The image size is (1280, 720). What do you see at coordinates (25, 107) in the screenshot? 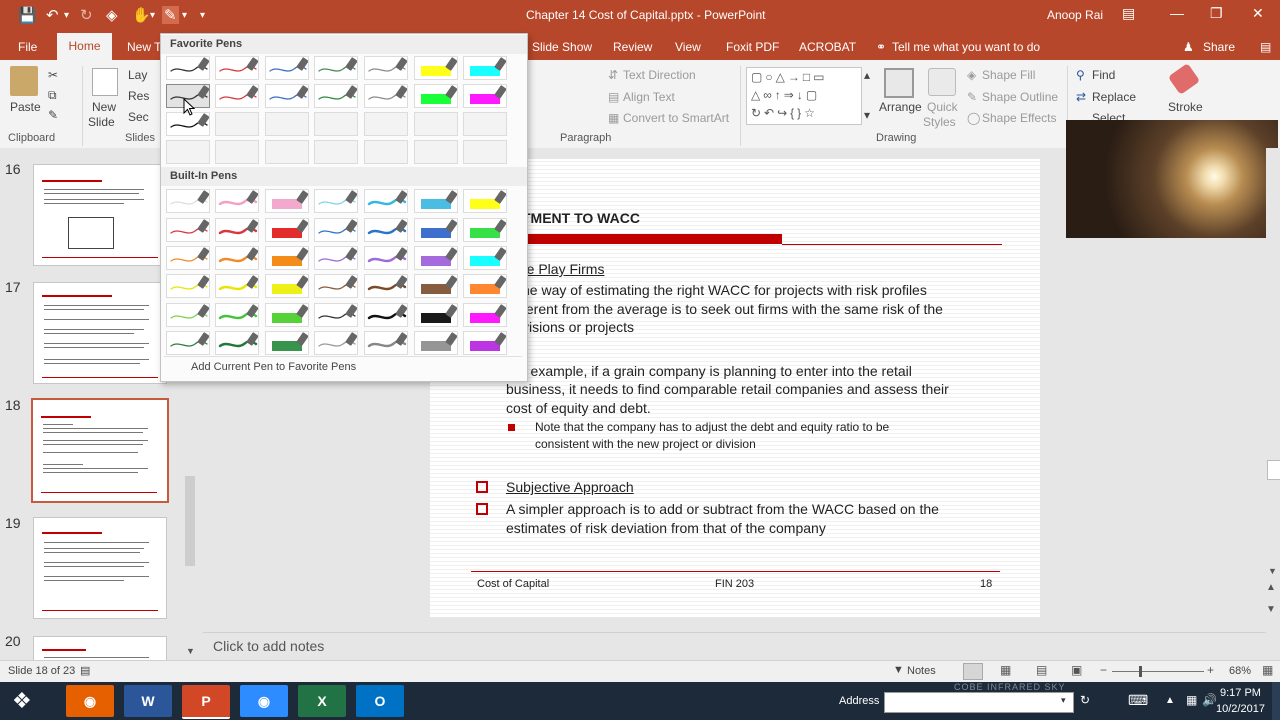
I see `paste-button: Paste` at bounding box center [25, 107].